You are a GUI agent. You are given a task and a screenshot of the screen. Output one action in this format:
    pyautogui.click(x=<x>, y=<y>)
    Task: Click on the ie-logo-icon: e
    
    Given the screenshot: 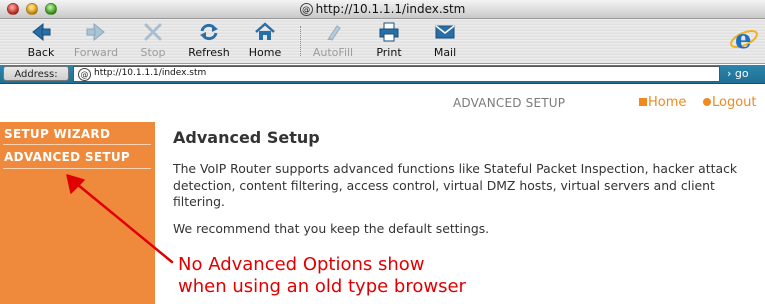 What is the action you would take?
    pyautogui.click(x=744, y=39)
    